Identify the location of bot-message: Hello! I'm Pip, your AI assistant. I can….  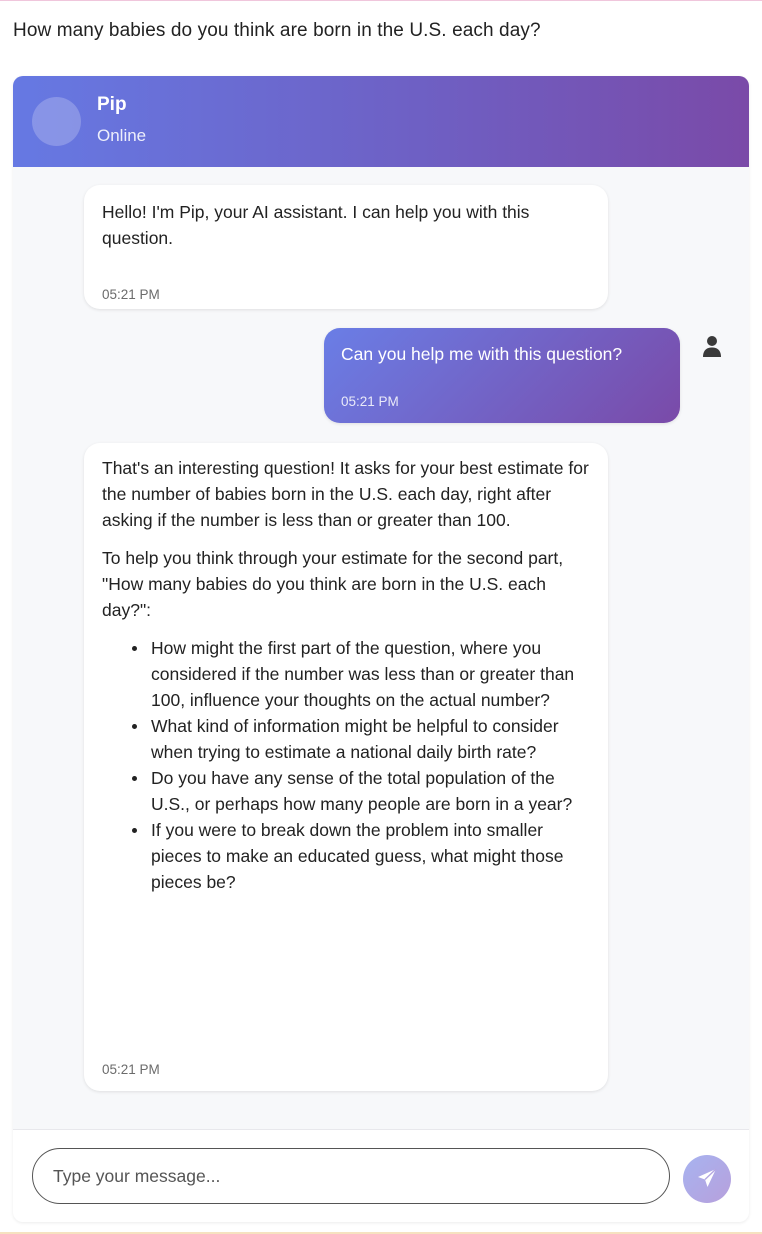
(346, 247).